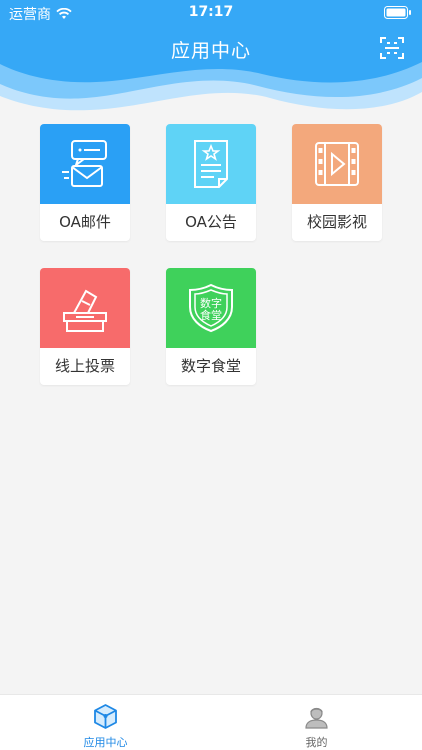 The height and width of the screenshot is (750, 422). I want to click on app-tile-digital-canteen-icon-box: 数字 食堂, so click(211, 308).